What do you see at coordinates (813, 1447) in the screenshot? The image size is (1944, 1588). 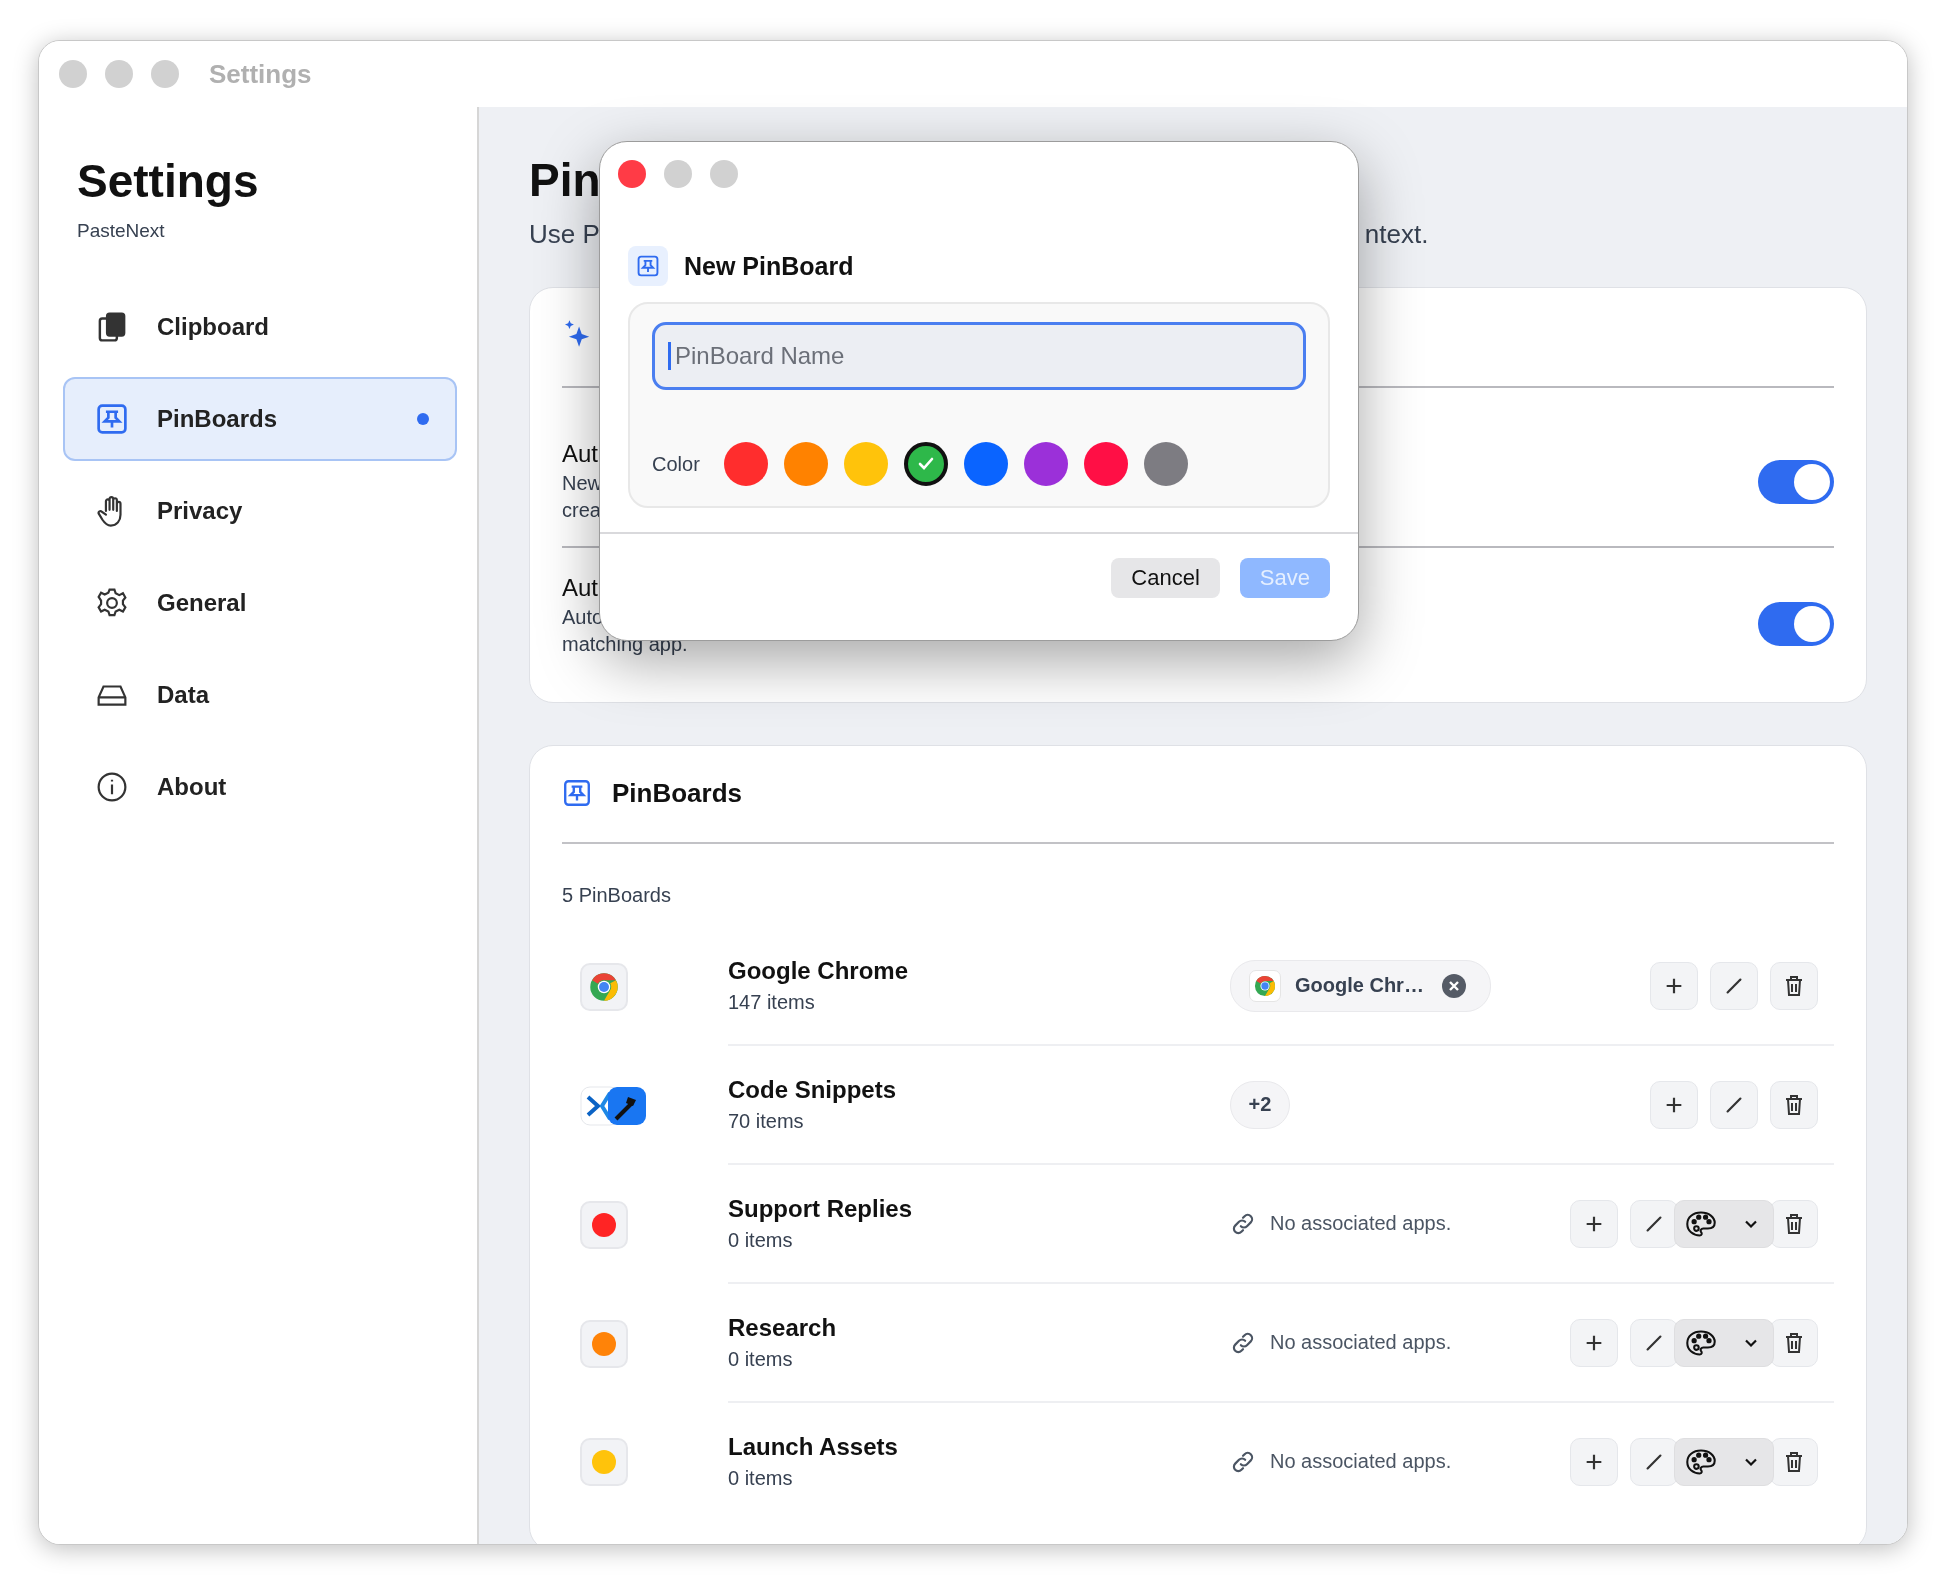 I see `pinboard-name: Launch Assets` at bounding box center [813, 1447].